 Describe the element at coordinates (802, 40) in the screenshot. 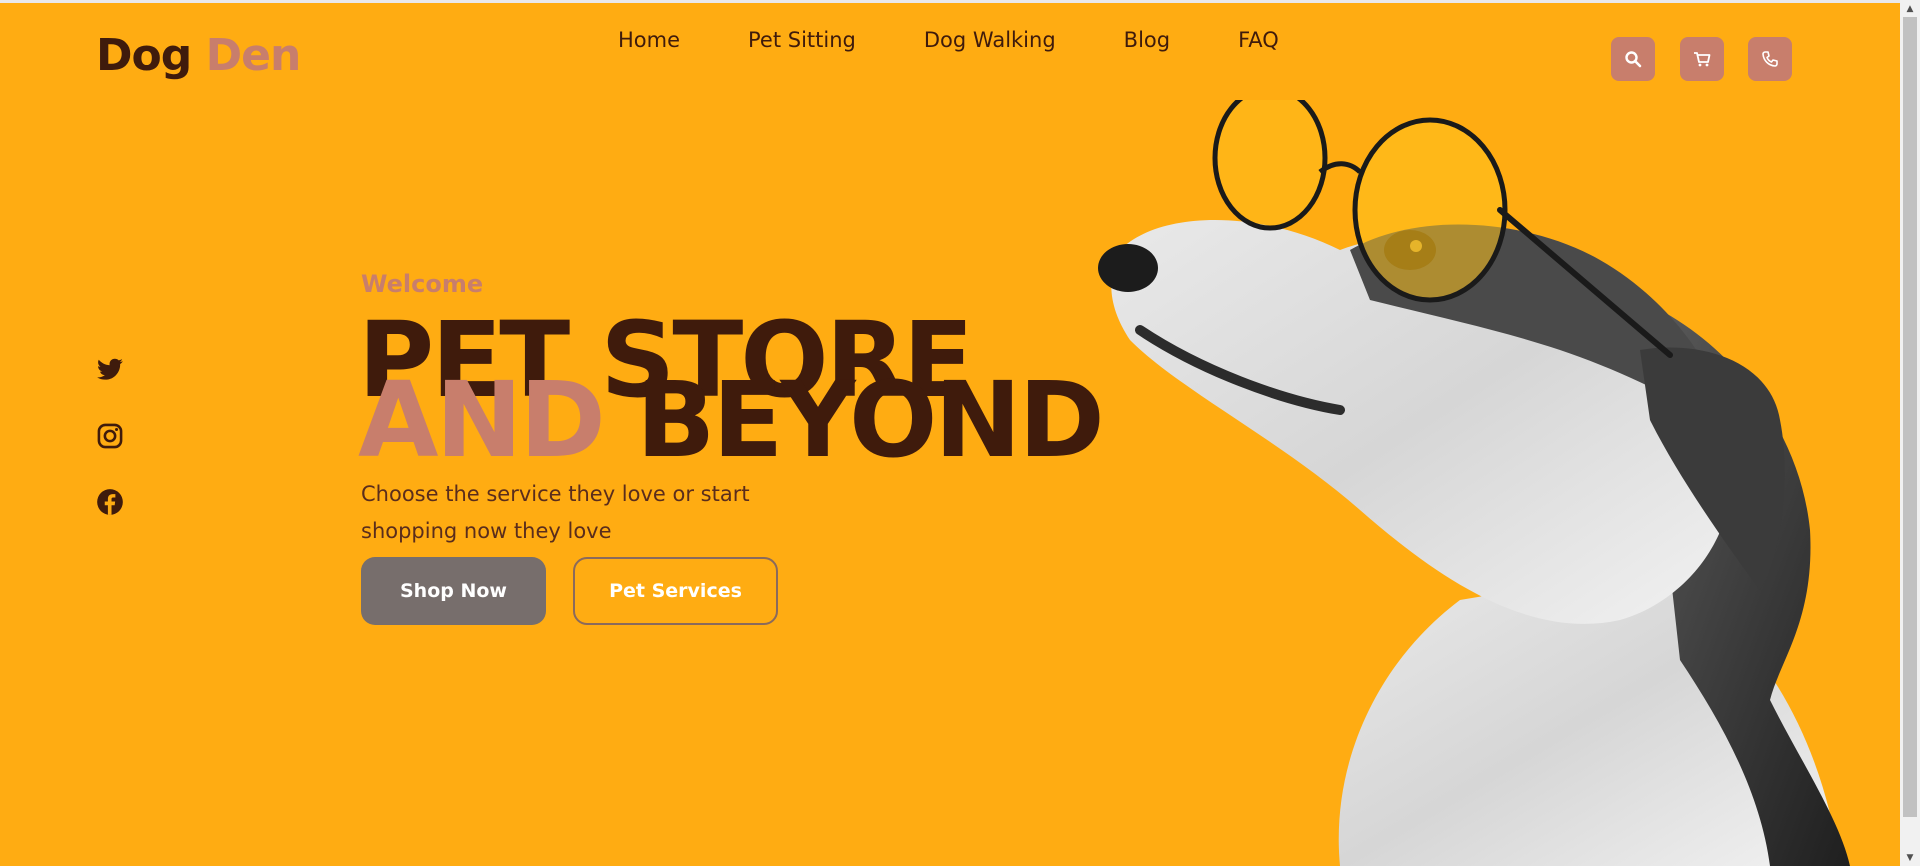

I see `nav-pet-sitting: Pet Sitting` at that location.